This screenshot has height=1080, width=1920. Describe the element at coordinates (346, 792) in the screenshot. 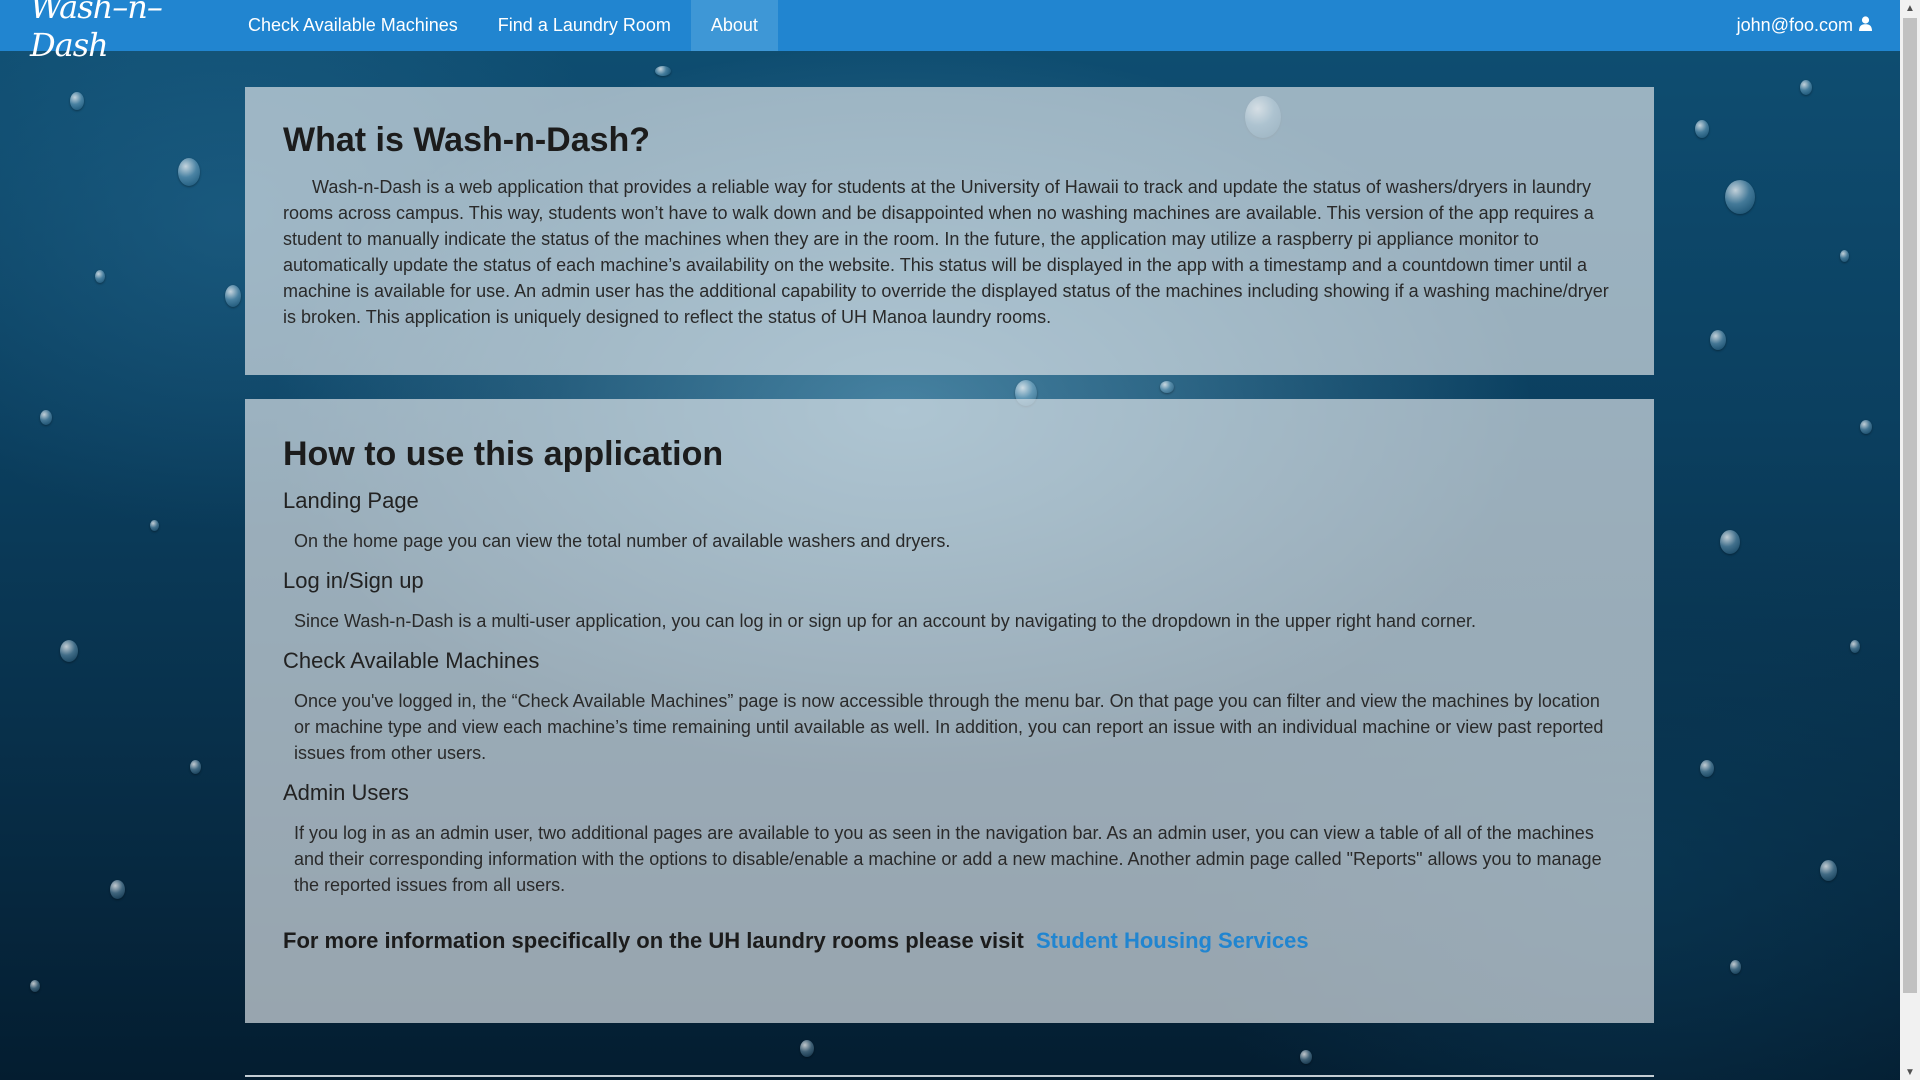

I see `section-heading-admin-users: Admin Users` at that location.